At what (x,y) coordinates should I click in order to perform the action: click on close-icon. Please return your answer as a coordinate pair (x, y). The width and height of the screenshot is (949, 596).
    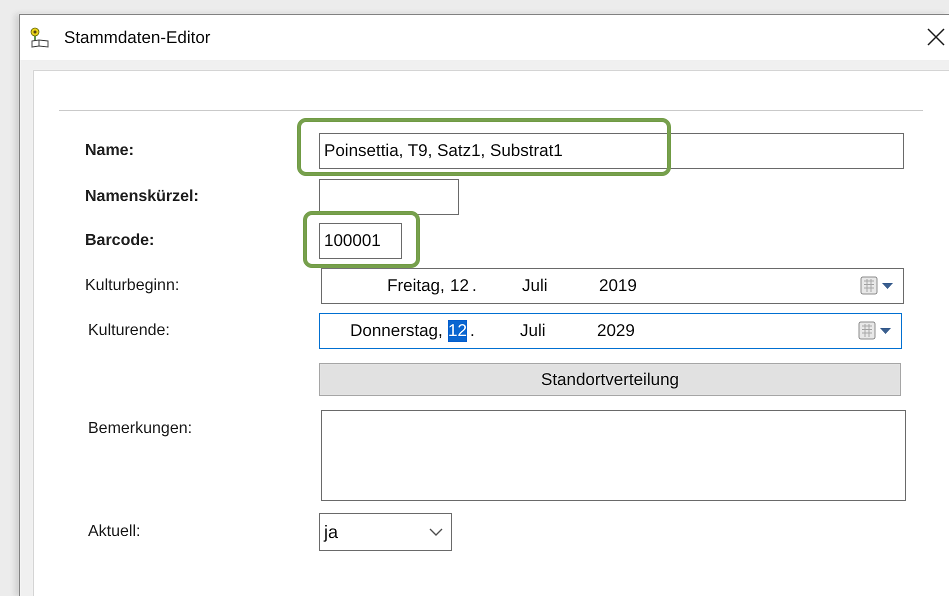
    Looking at the image, I should click on (936, 37).